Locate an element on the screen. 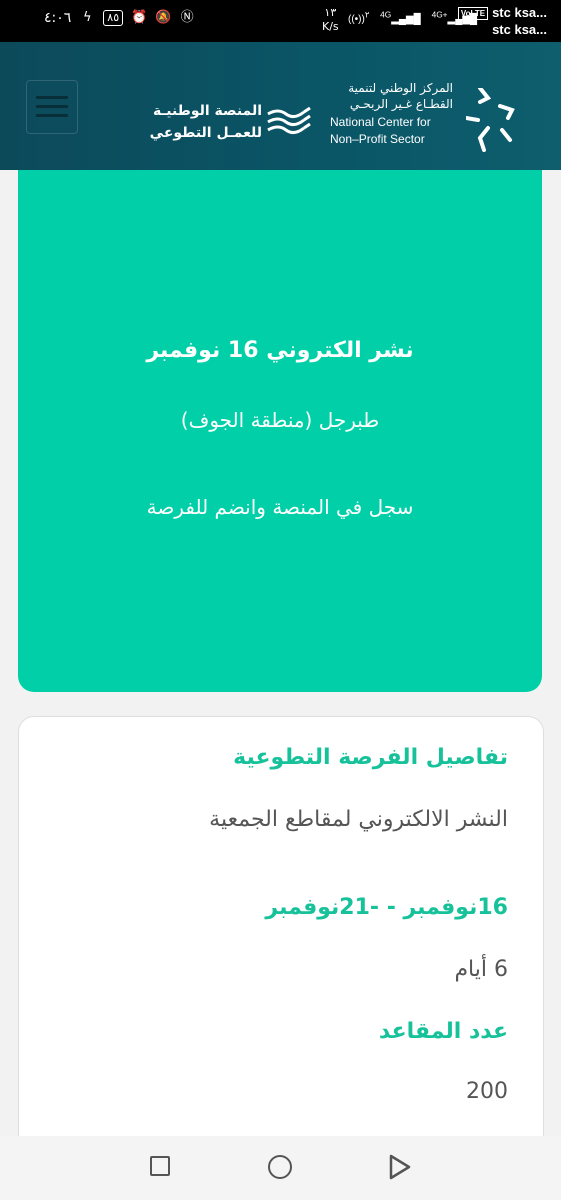 The image size is (561, 1200). platform-name-line1: المنصة الوطنيـة is located at coordinates (207, 111).